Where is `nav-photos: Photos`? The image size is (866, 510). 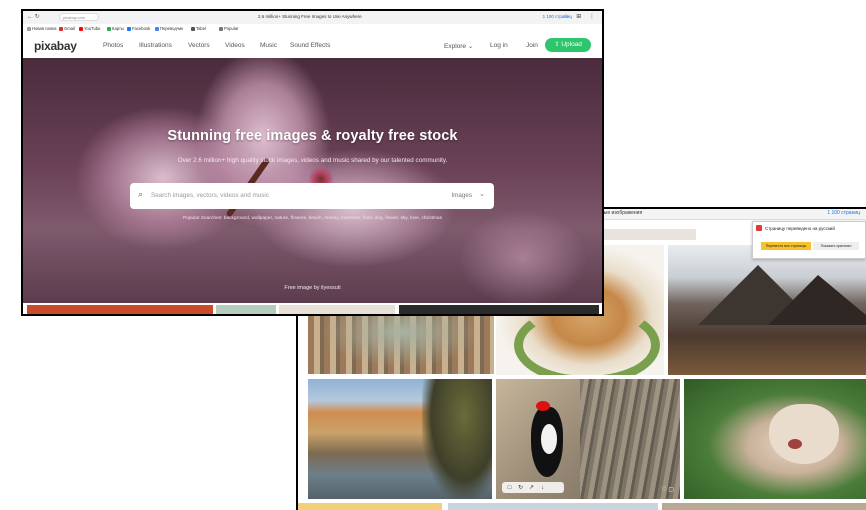
nav-photos: Photos is located at coordinates (113, 45).